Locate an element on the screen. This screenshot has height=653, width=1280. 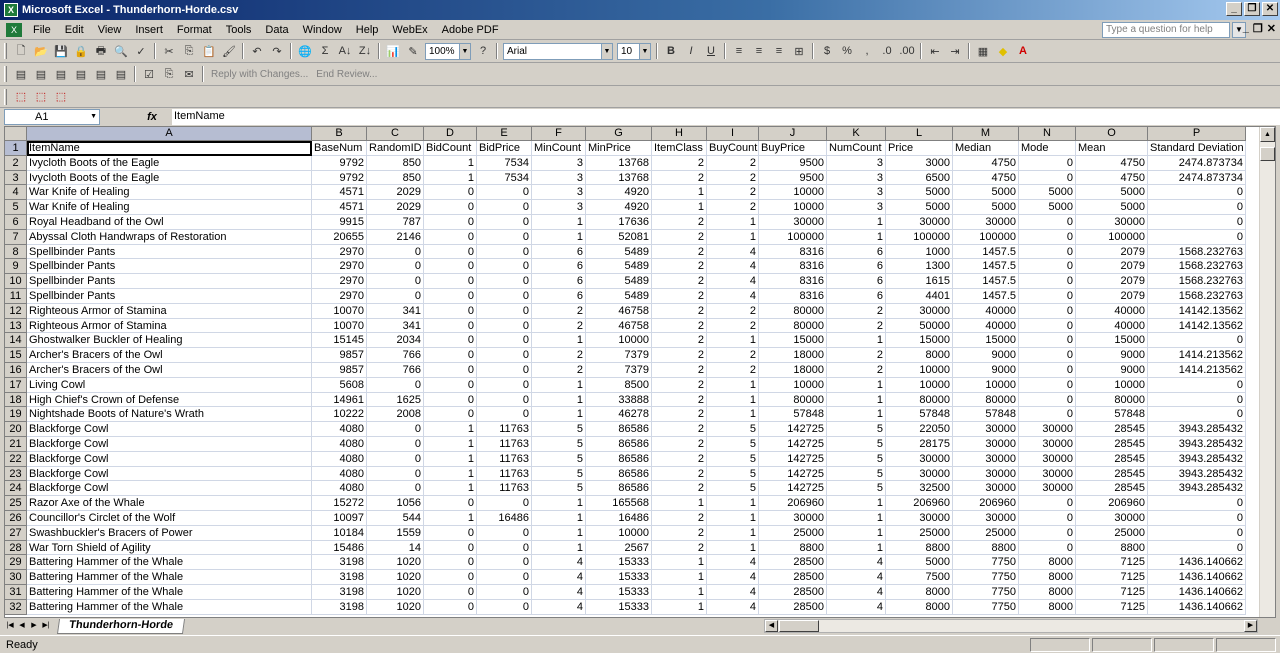
row-header: 21 is located at coordinates (16, 444).